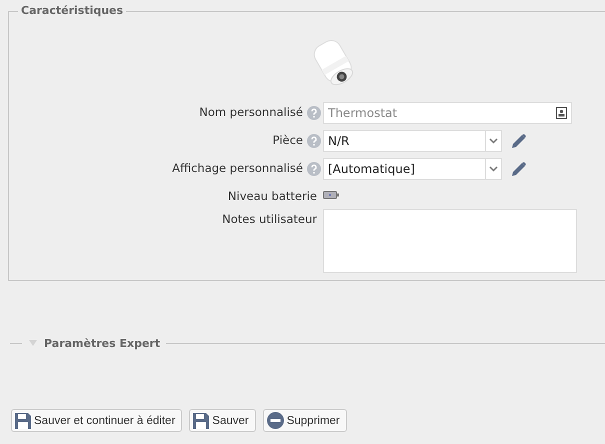 This screenshot has width=605, height=444. What do you see at coordinates (304, 420) in the screenshot?
I see `button: Supprimer` at bounding box center [304, 420].